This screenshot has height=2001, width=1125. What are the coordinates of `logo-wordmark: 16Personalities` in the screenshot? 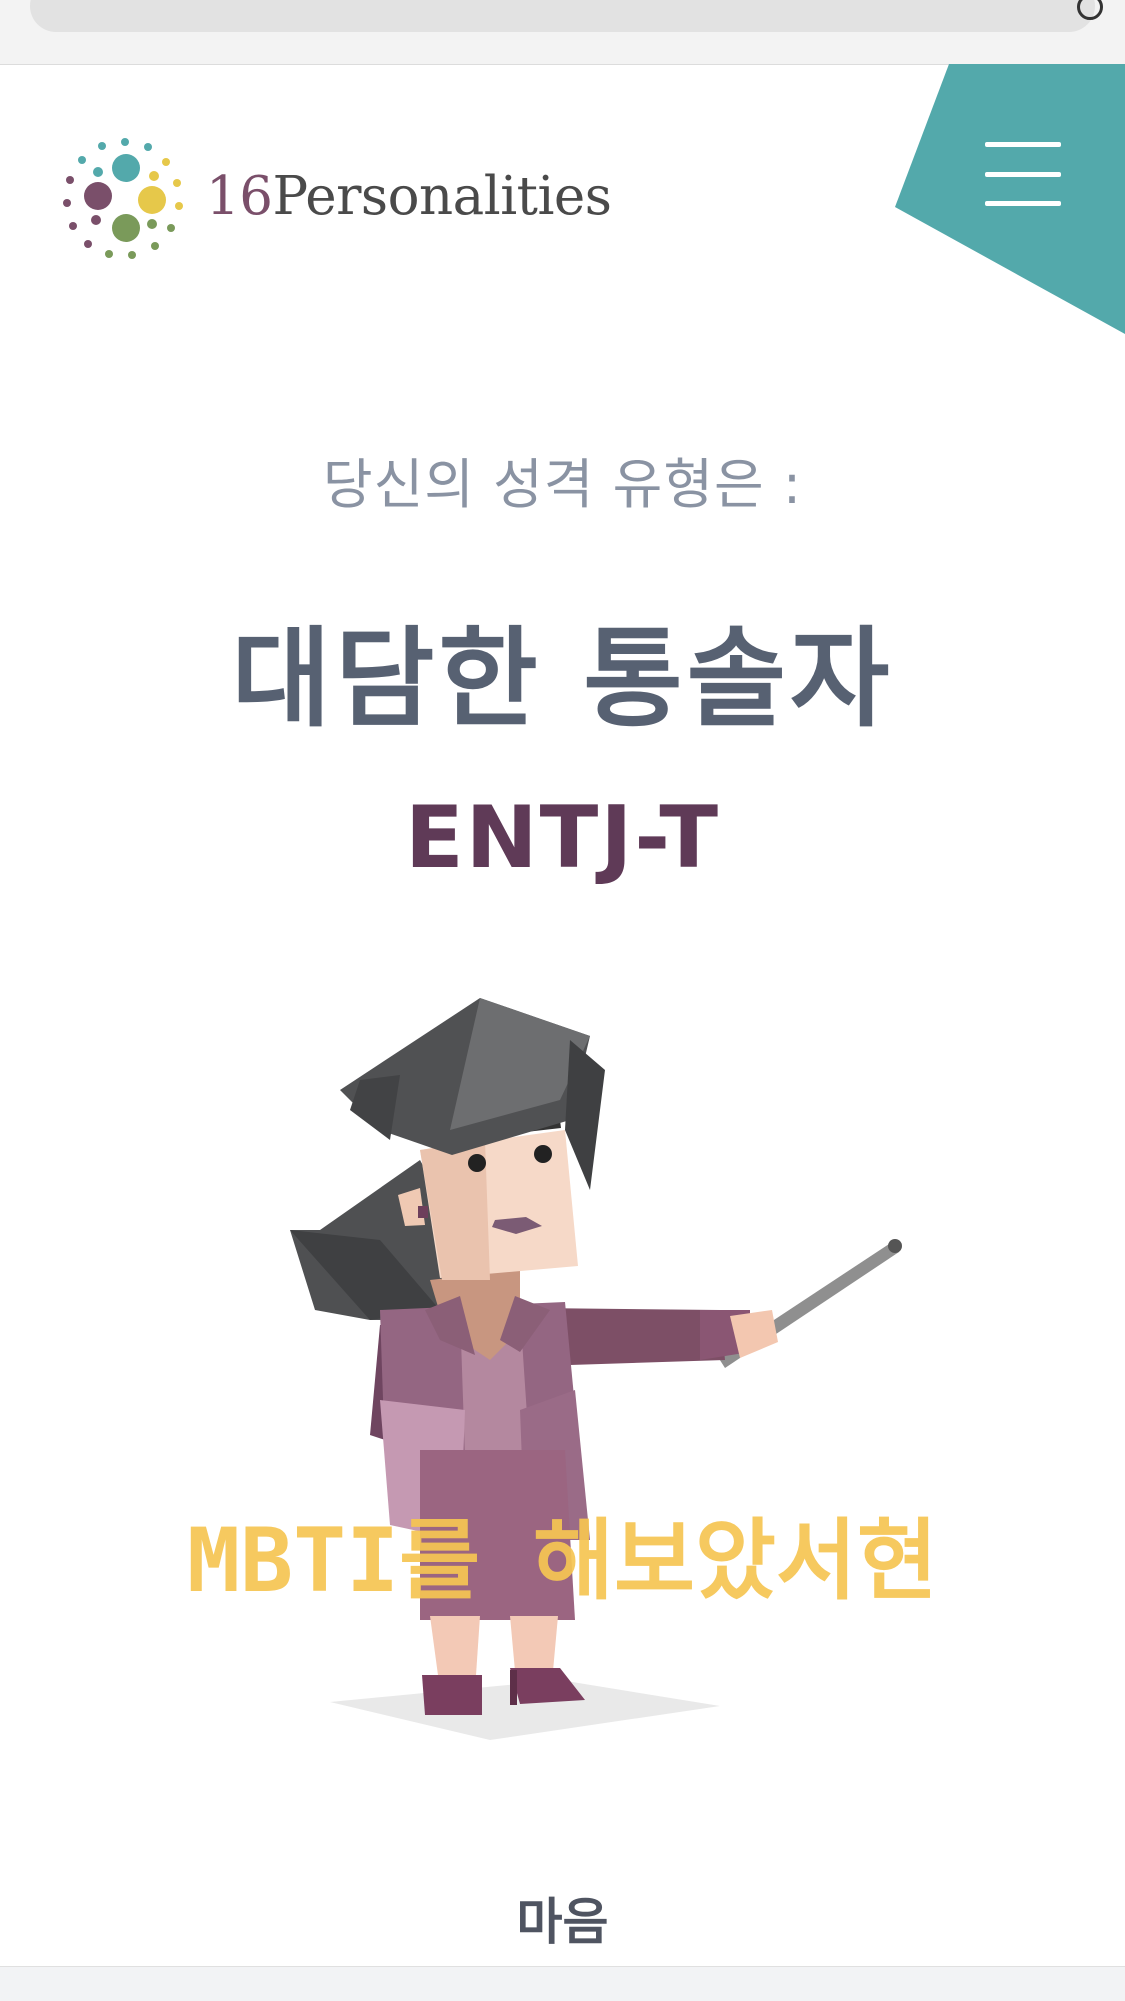 It's located at (409, 196).